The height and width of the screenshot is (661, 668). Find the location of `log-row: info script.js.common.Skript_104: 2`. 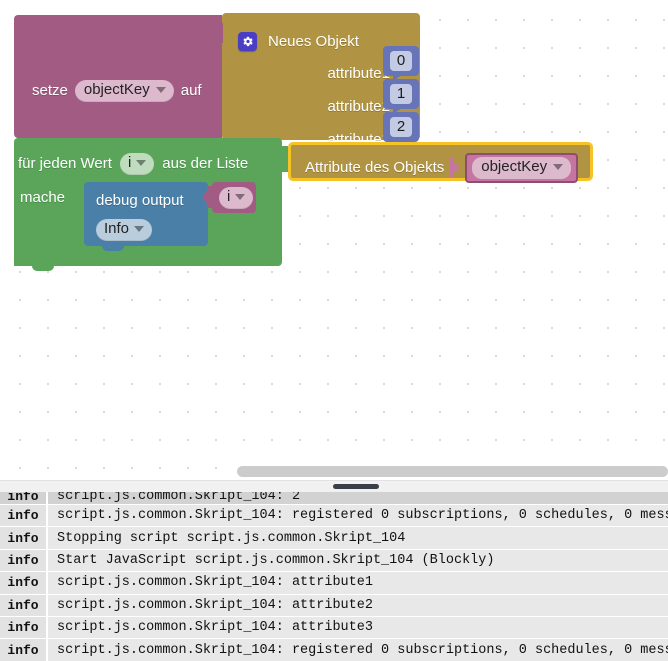

log-row: info script.js.common.Skript_104: 2 is located at coordinates (334, 498).